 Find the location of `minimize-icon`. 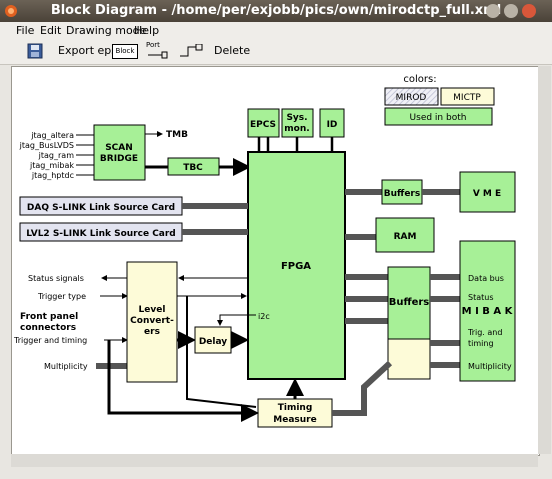

minimize-icon is located at coordinates (493, 11).